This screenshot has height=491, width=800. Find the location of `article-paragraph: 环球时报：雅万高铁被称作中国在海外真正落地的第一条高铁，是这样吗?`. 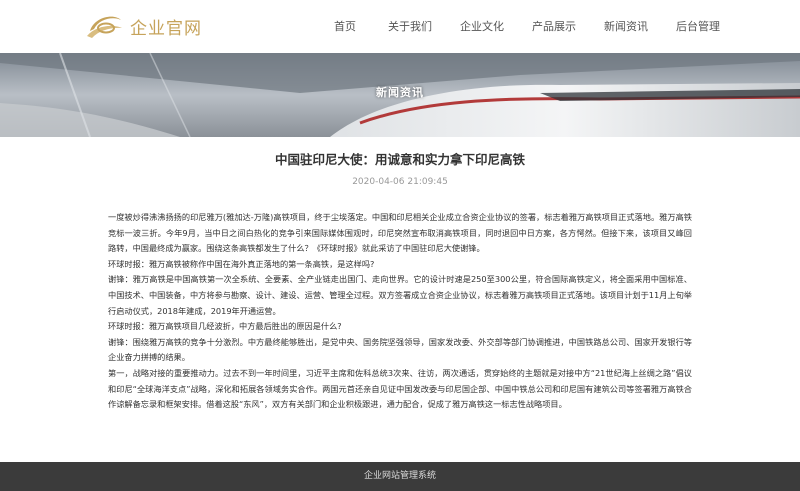

article-paragraph: 环球时报：雅万高铁被称作中国在海外真正落地的第一条高铁，是这样吗? is located at coordinates (241, 263).